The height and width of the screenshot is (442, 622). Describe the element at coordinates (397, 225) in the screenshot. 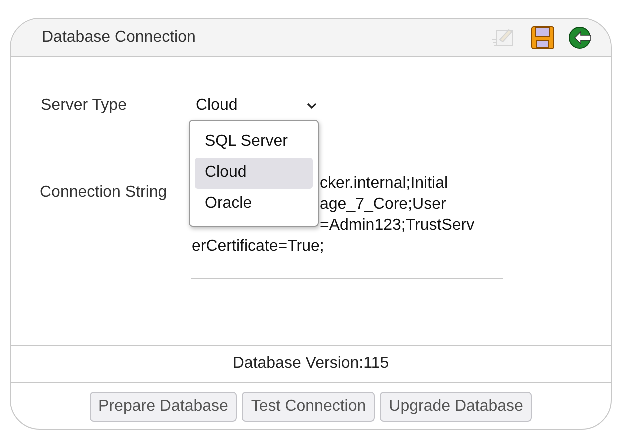

I see `connection-string-text: =Admin123;TrustServ` at that location.